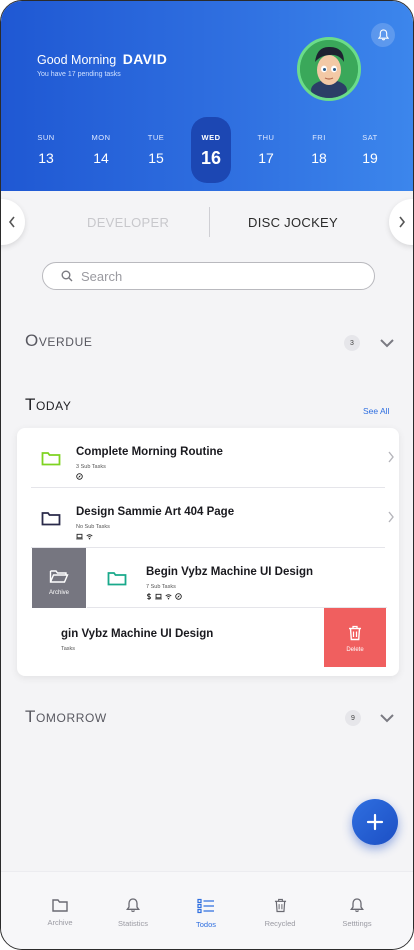 The height and width of the screenshot is (950, 414). I want to click on nav-settings: Setttings, so click(357, 913).